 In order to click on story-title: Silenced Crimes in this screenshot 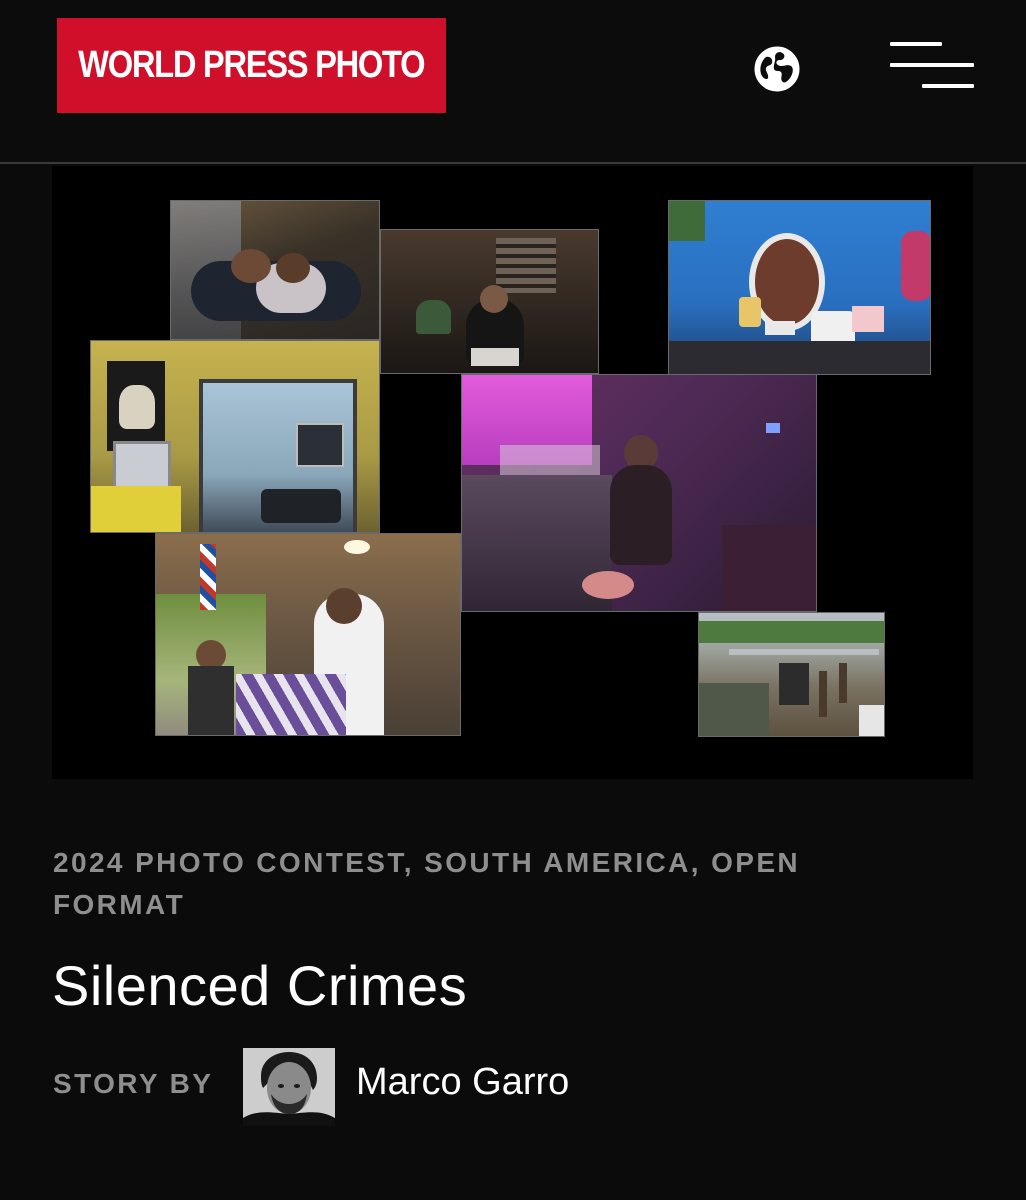, I will do `click(260, 985)`.